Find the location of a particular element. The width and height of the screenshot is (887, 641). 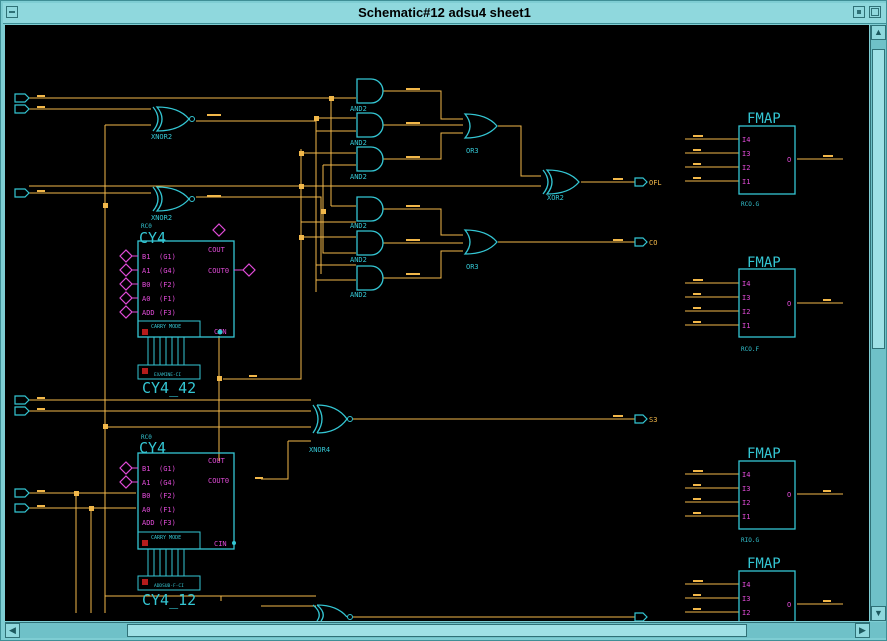

gate-xor-out: XOR2 is located at coordinates (561, 185).